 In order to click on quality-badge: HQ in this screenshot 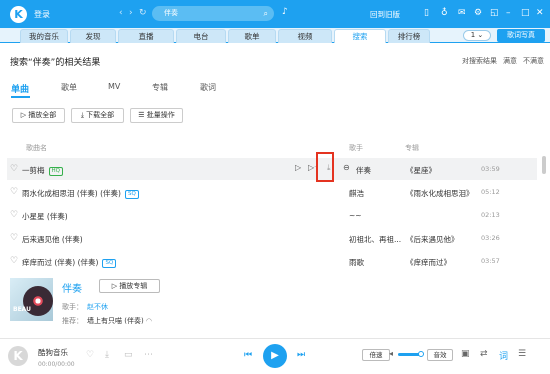, I will do `click(55, 171)`.